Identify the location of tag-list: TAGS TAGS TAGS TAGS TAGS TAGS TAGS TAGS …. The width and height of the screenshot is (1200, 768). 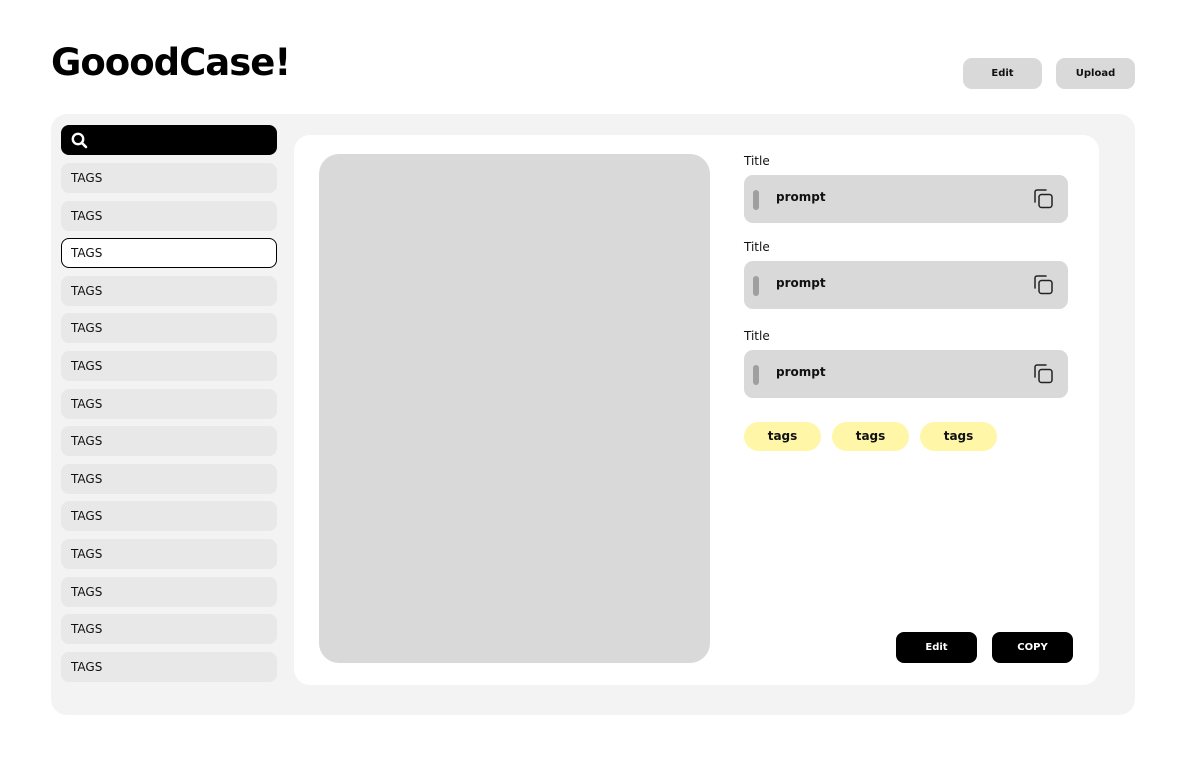
(169, 426).